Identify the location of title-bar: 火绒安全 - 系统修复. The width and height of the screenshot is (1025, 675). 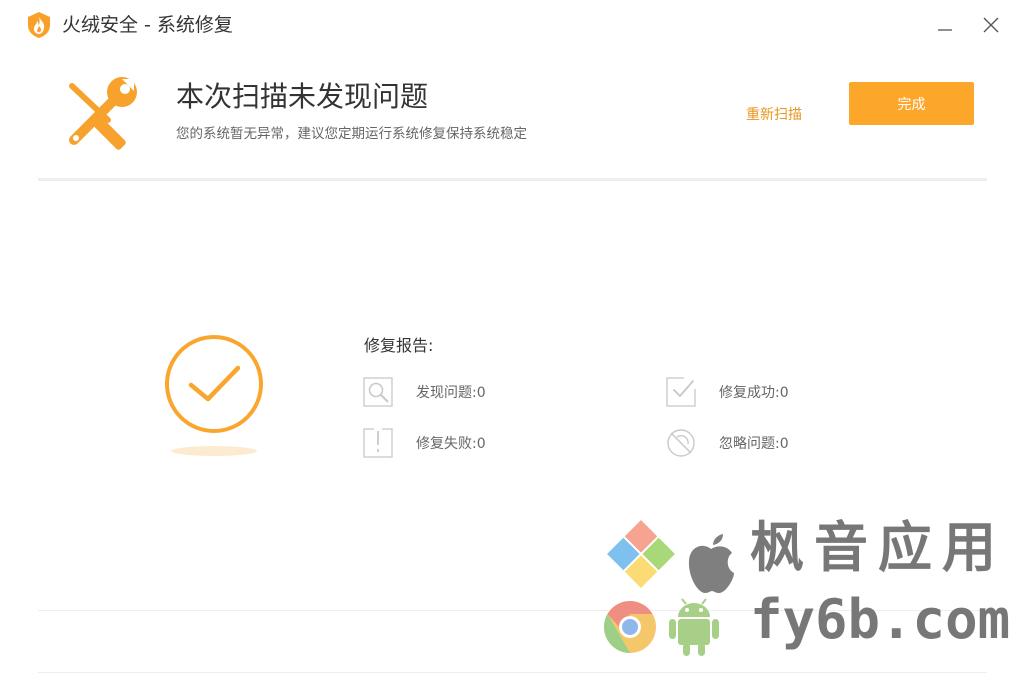
(512, 25).